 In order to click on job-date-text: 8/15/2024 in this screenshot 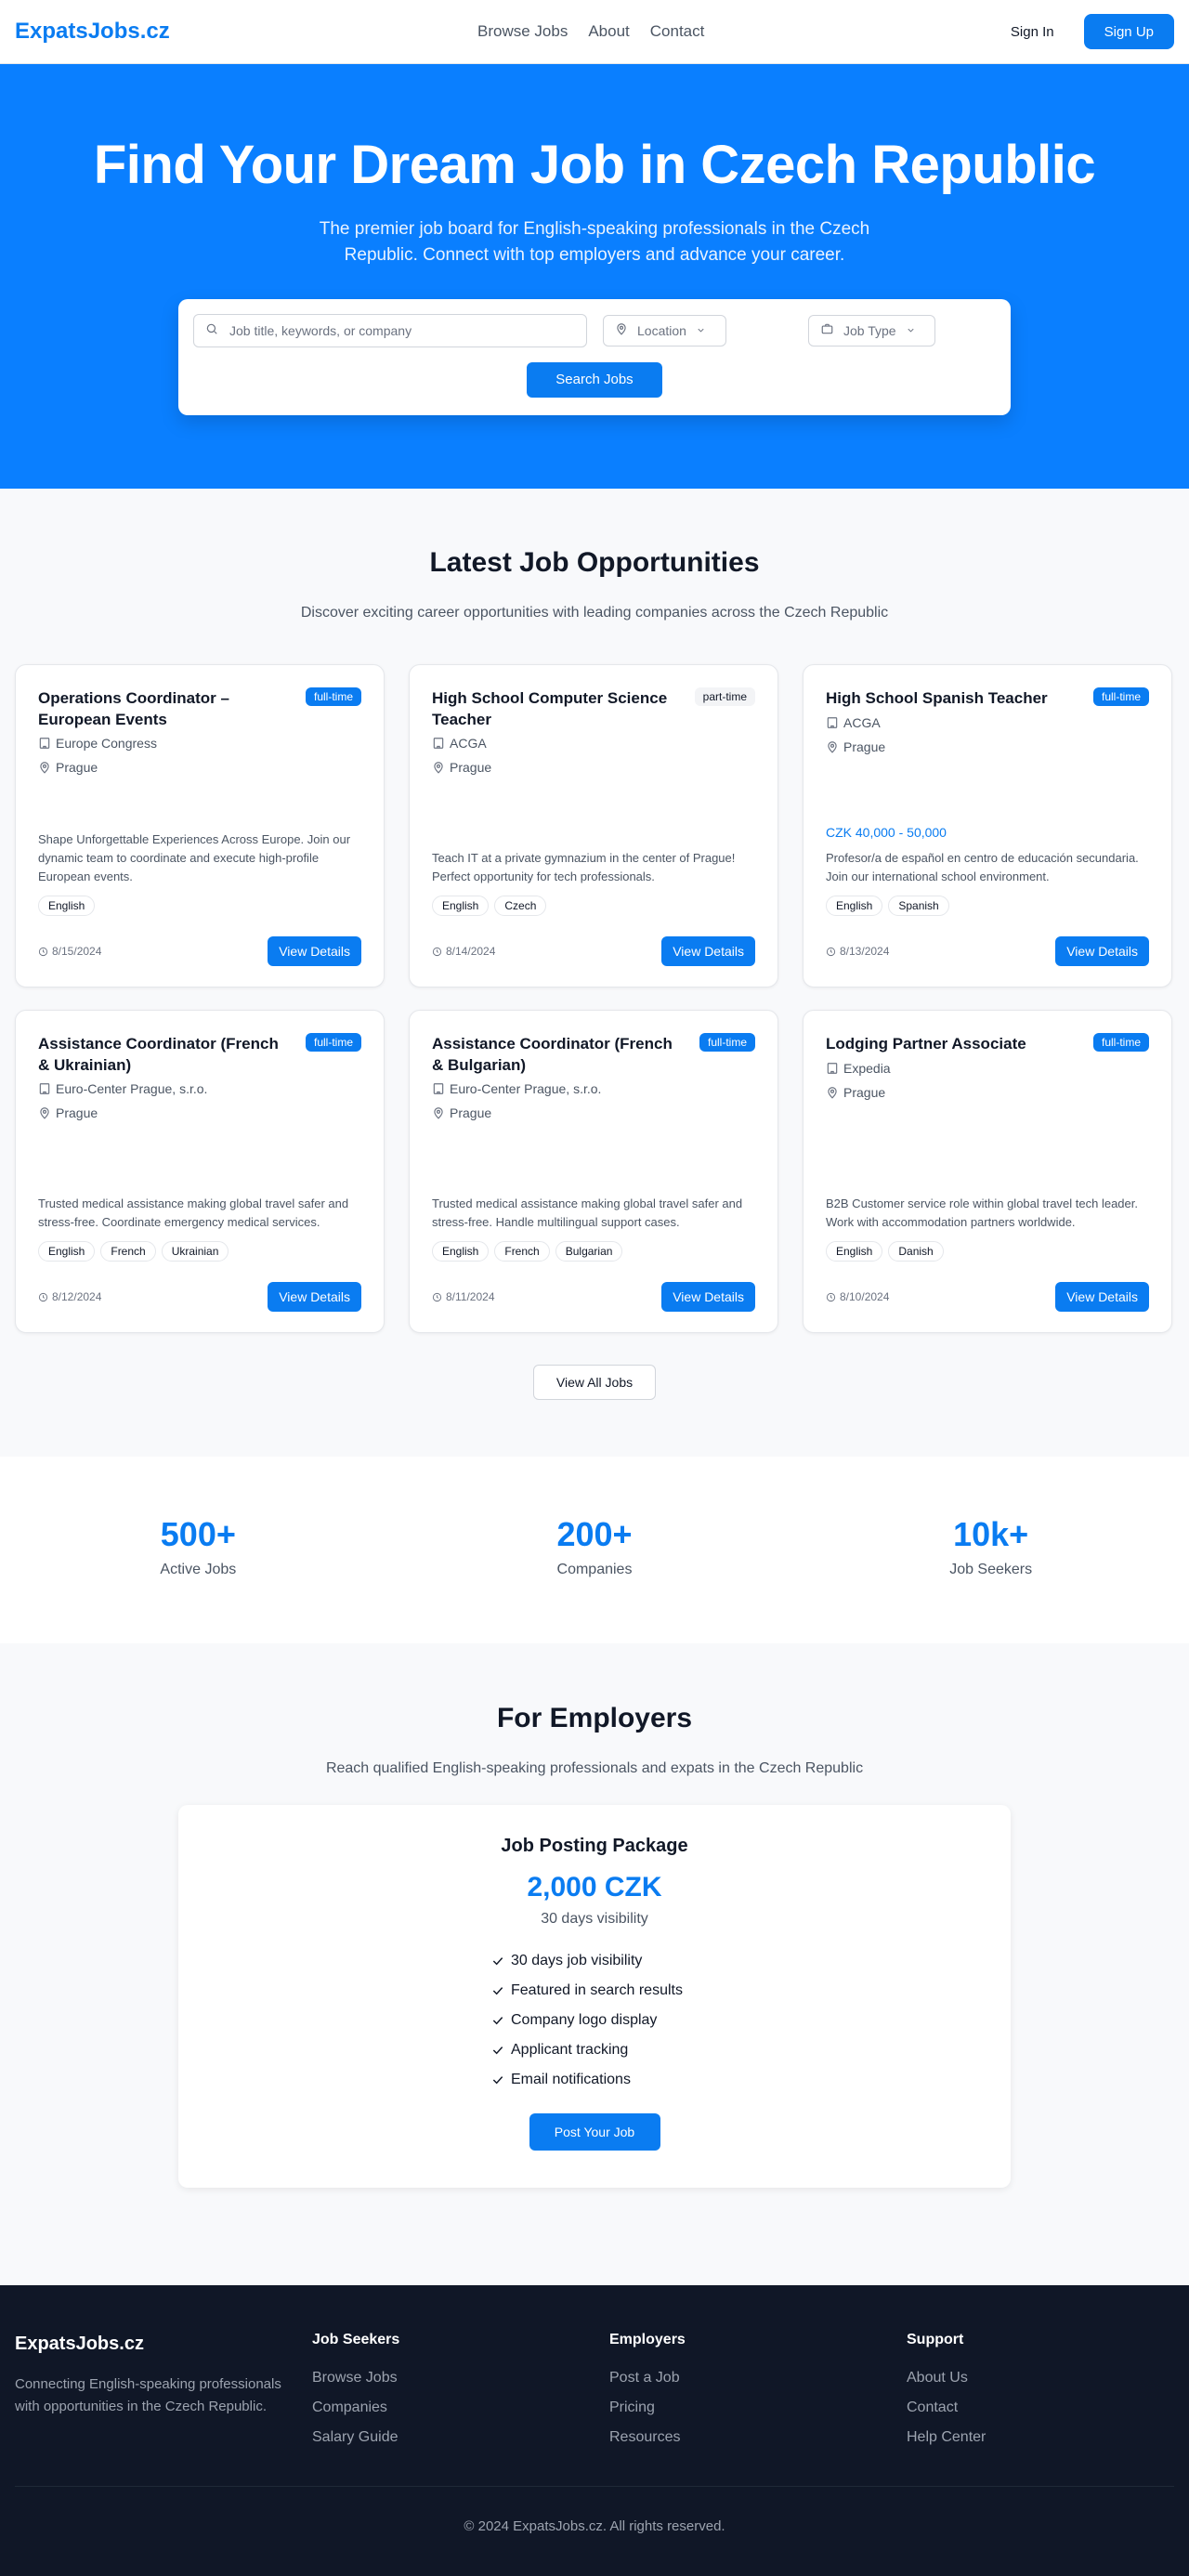, I will do `click(77, 951)`.